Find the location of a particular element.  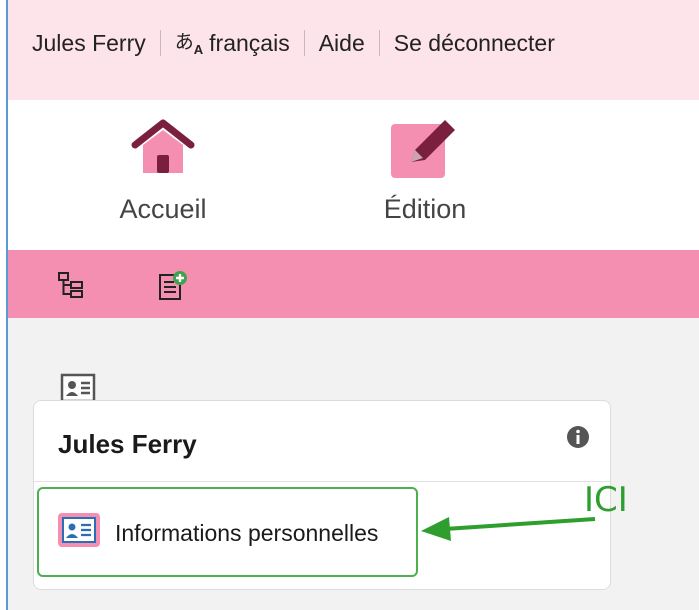

add-document-button is located at coordinates (171, 285).